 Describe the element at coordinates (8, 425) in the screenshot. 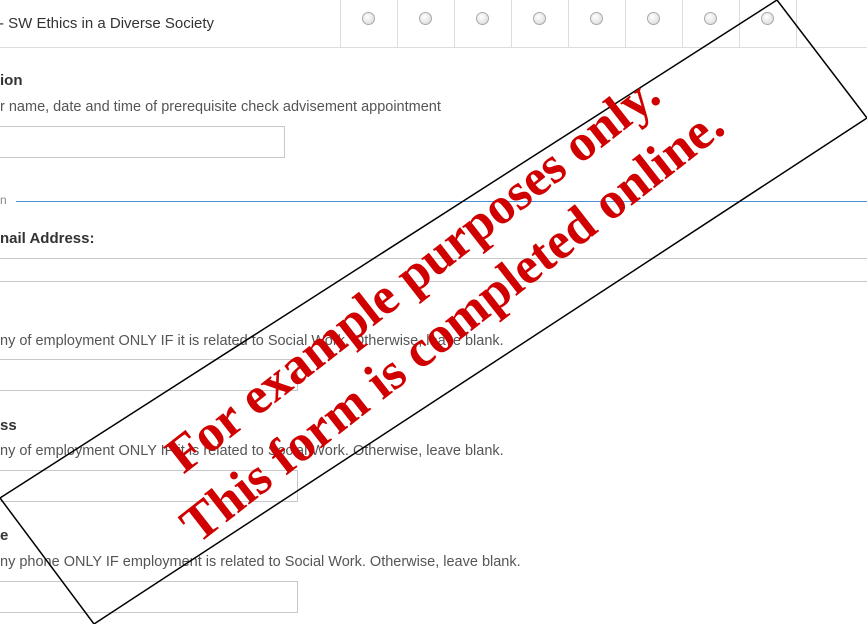

I see `address-label: ss` at that location.